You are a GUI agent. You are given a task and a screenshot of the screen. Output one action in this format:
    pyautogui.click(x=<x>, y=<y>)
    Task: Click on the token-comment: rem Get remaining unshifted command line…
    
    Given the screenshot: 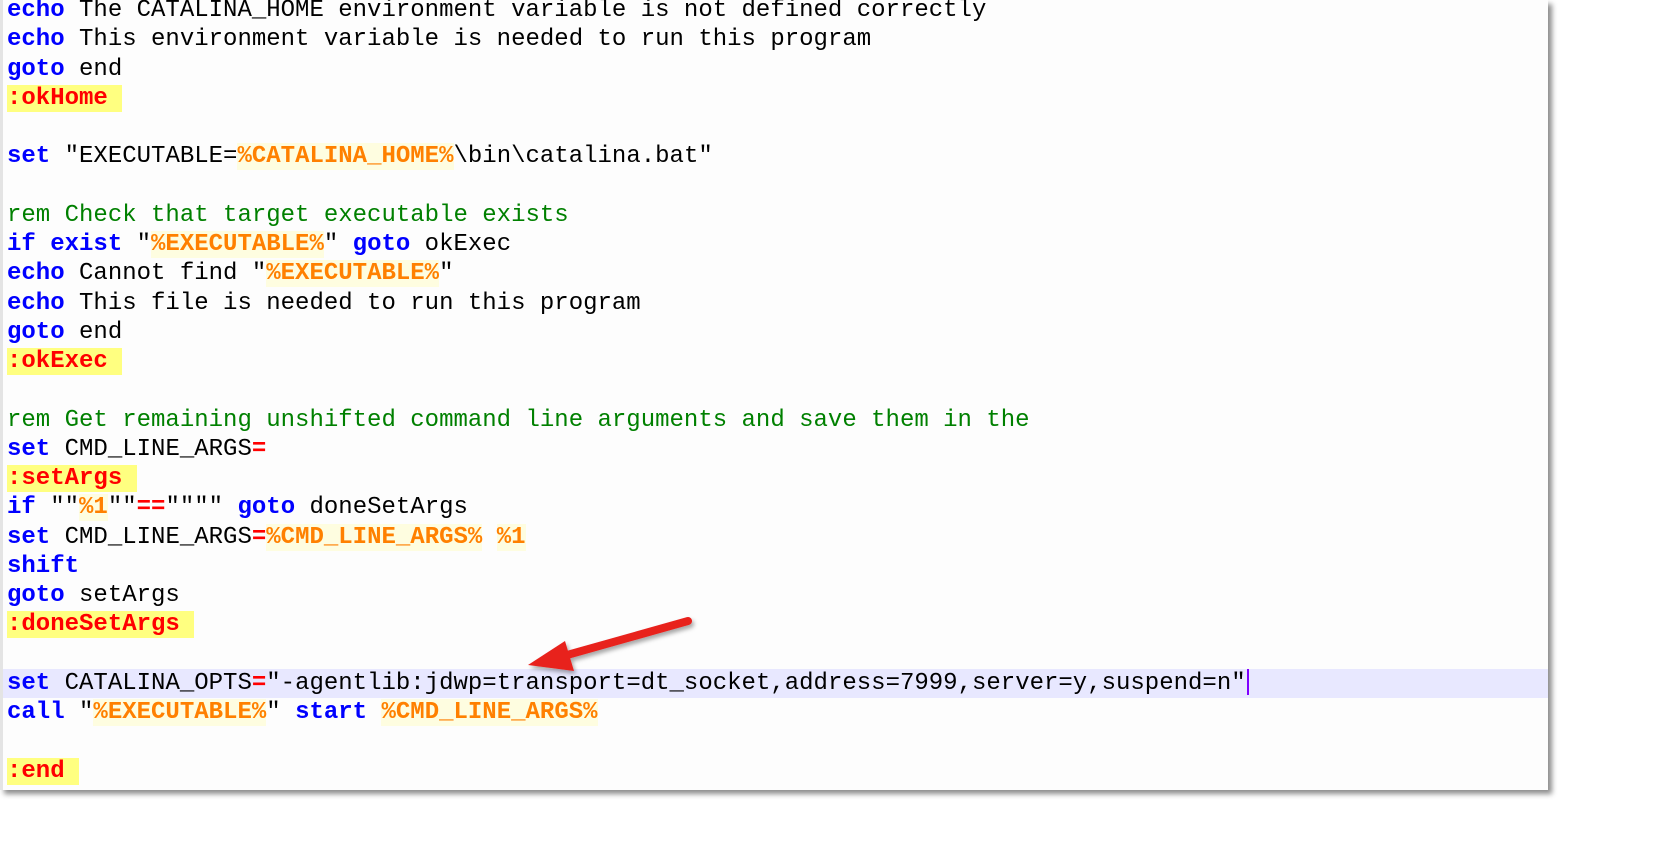 What is the action you would take?
    pyautogui.click(x=518, y=420)
    